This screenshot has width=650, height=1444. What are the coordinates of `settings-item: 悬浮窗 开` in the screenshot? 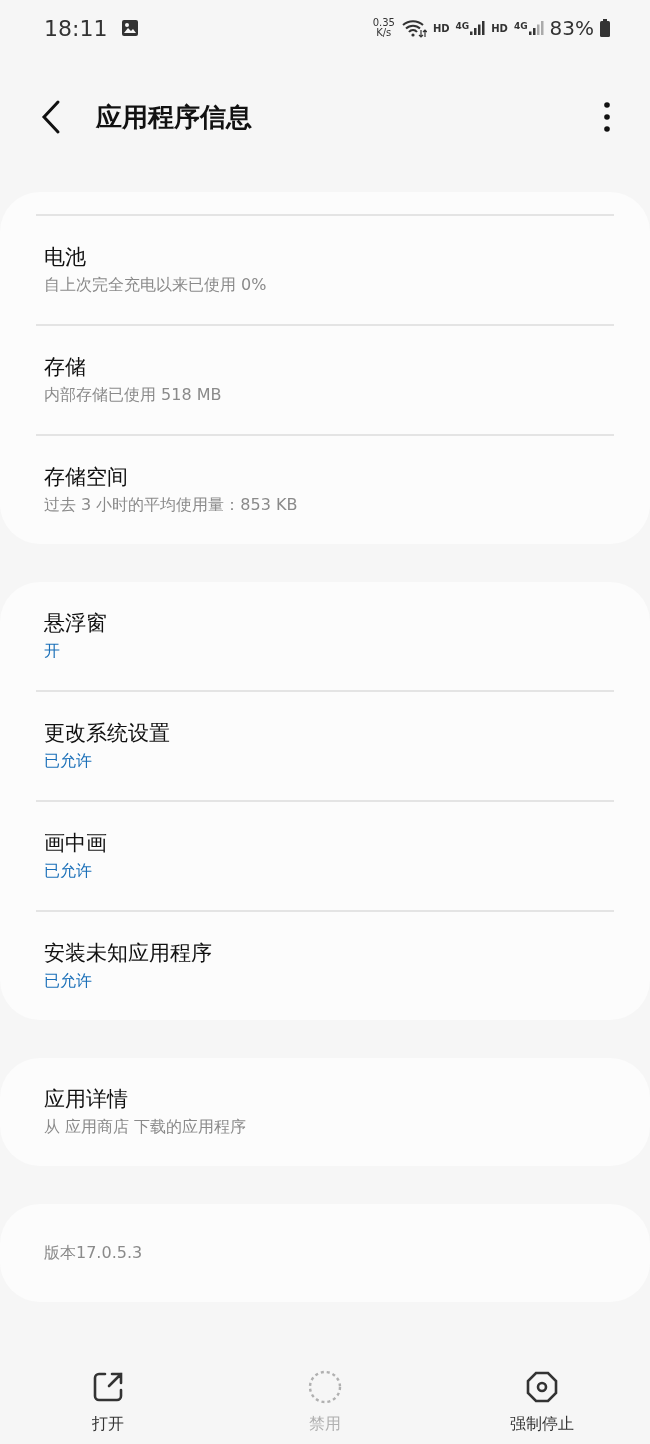 It's located at (325, 637).